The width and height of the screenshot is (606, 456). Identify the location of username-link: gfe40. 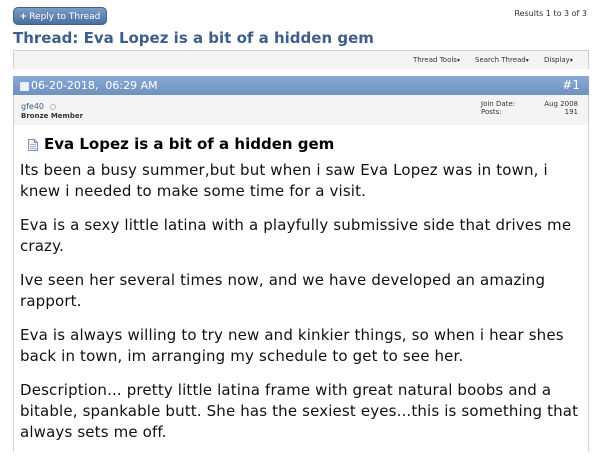
(32, 106).